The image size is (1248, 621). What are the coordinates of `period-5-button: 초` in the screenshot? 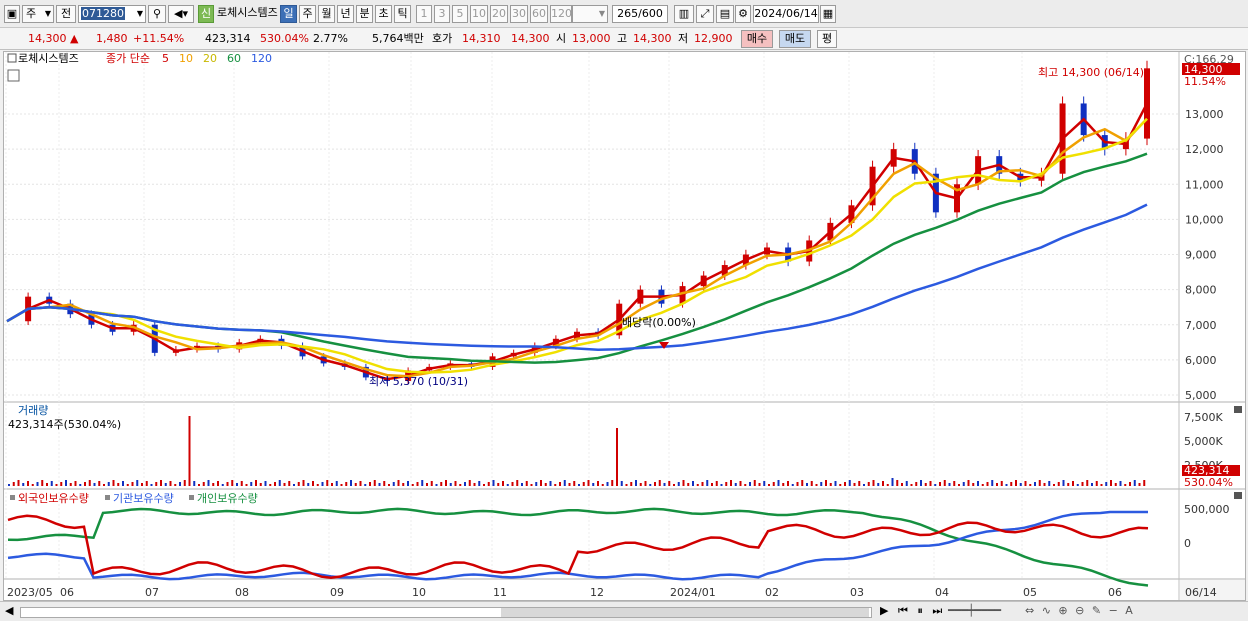 It's located at (383, 14).